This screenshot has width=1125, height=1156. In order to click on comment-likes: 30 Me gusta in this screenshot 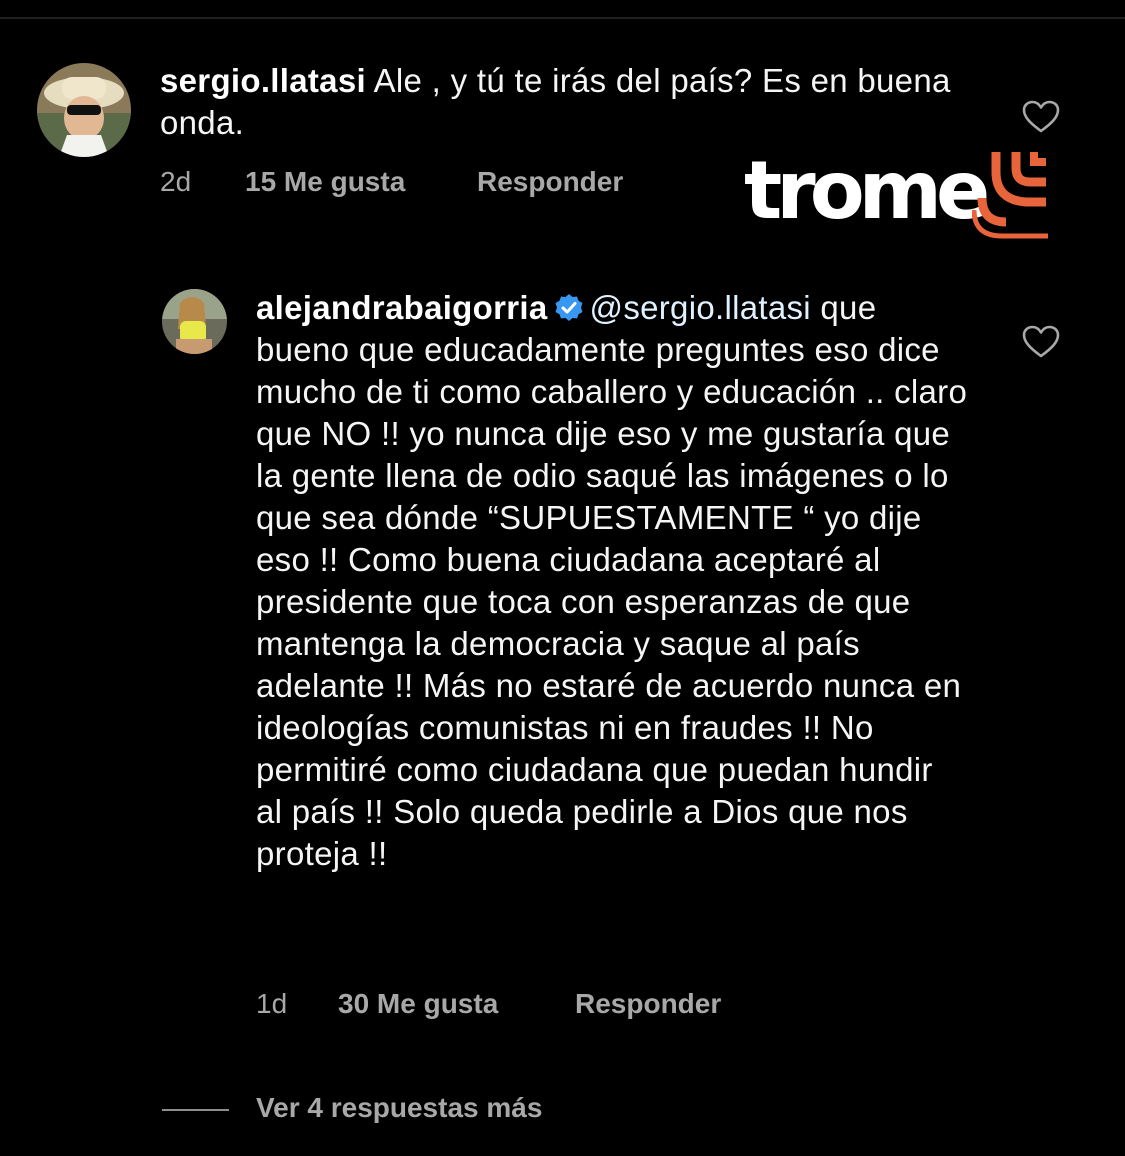, I will do `click(456, 1004)`.